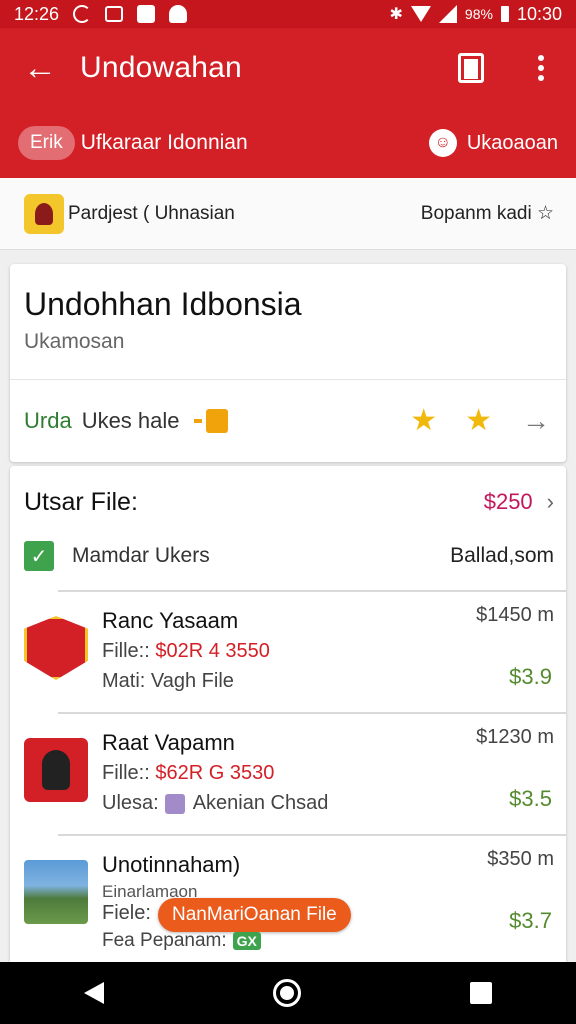 The height and width of the screenshot is (1024, 576). Describe the element at coordinates (289, 556) in the screenshot. I see `checkbox-row: ✓ Mamdar Ukers Ballad,som` at that location.